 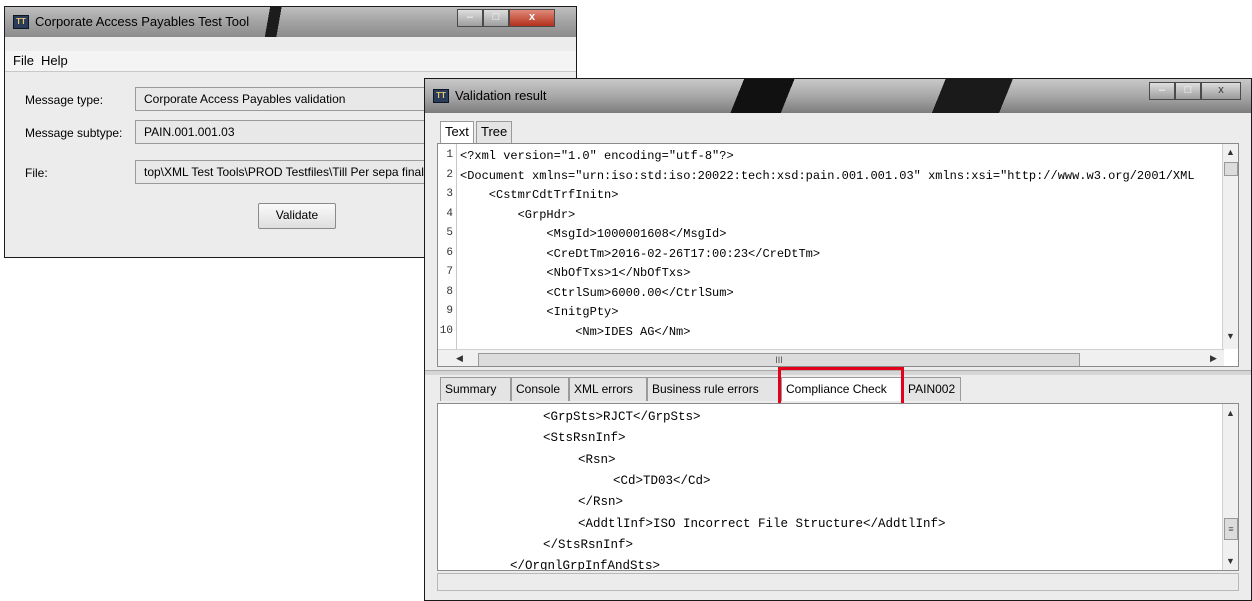 What do you see at coordinates (501, 95) in the screenshot?
I see `validation-window-title: Validation result` at bounding box center [501, 95].